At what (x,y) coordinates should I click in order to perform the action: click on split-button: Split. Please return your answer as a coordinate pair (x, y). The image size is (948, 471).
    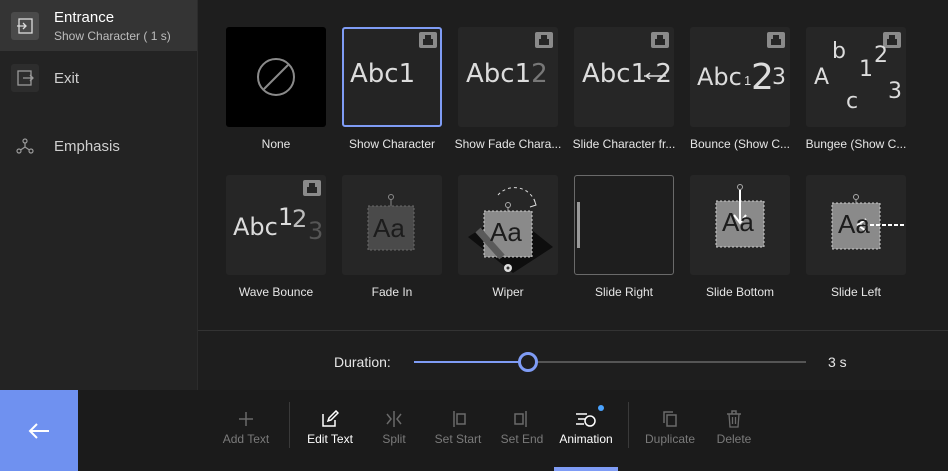
    Looking at the image, I should click on (394, 430).